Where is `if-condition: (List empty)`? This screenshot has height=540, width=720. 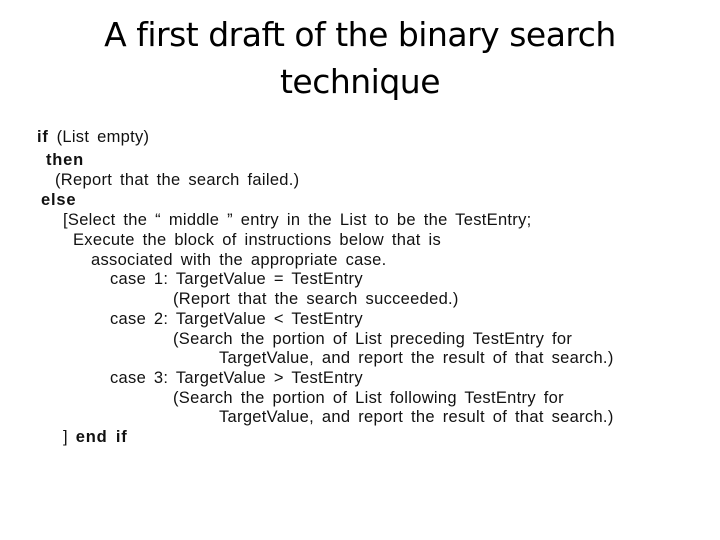 if-condition: (List empty) is located at coordinates (99, 137).